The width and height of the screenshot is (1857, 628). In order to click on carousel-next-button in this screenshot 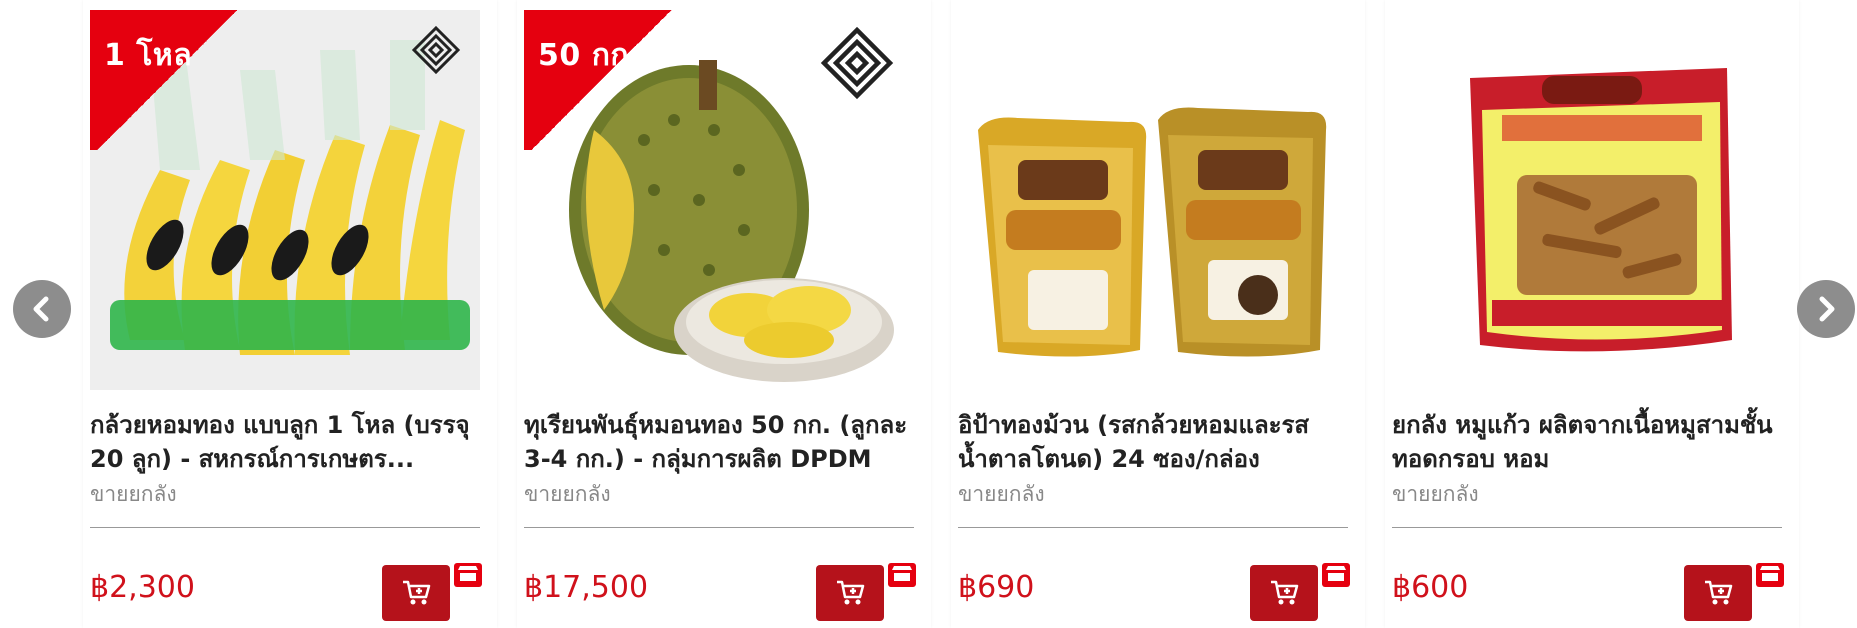, I will do `click(1826, 309)`.